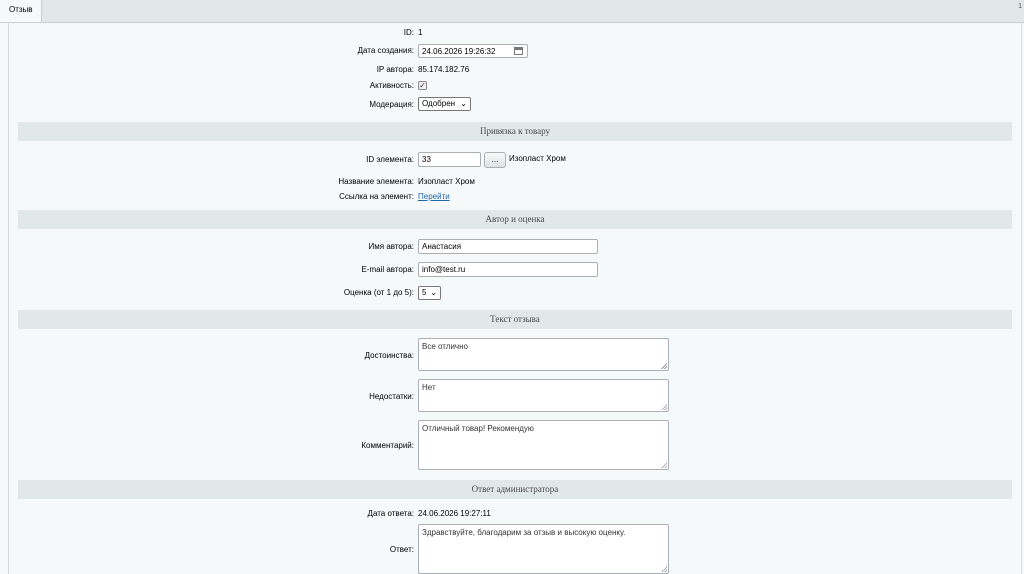  I want to click on element-hint: Изопласт Хром, so click(537, 158).